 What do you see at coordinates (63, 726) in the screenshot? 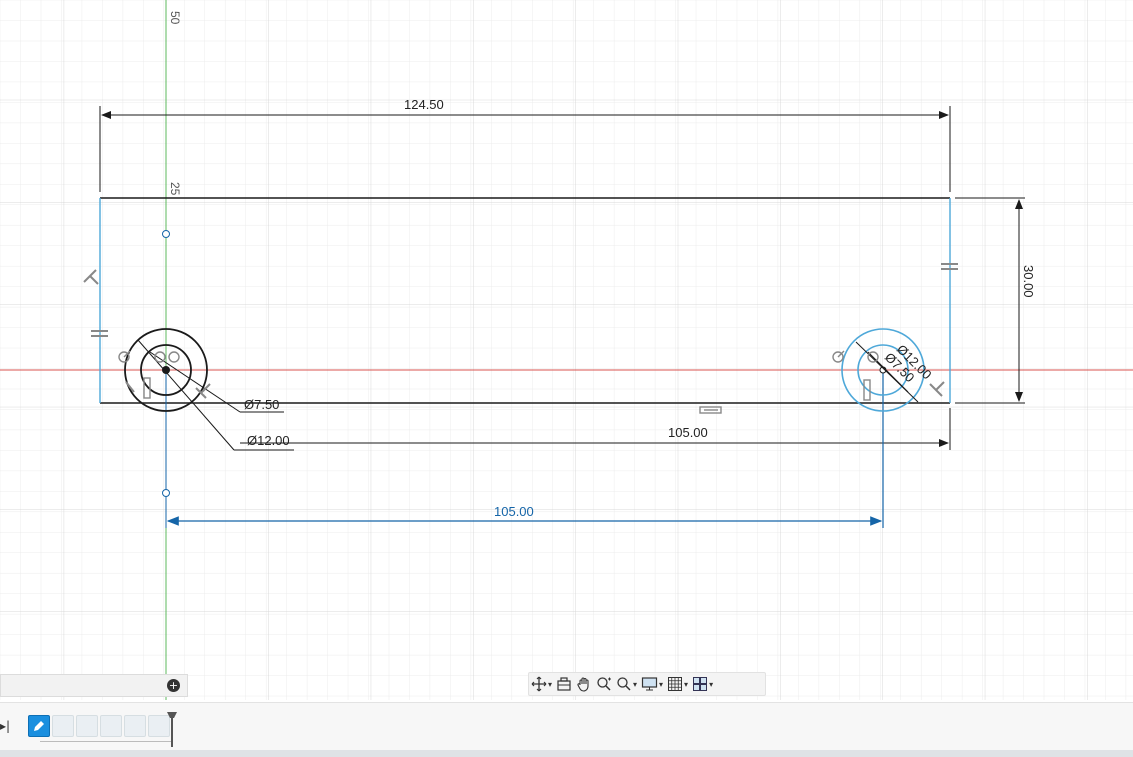
I see `timeline-feature-extrude` at bounding box center [63, 726].